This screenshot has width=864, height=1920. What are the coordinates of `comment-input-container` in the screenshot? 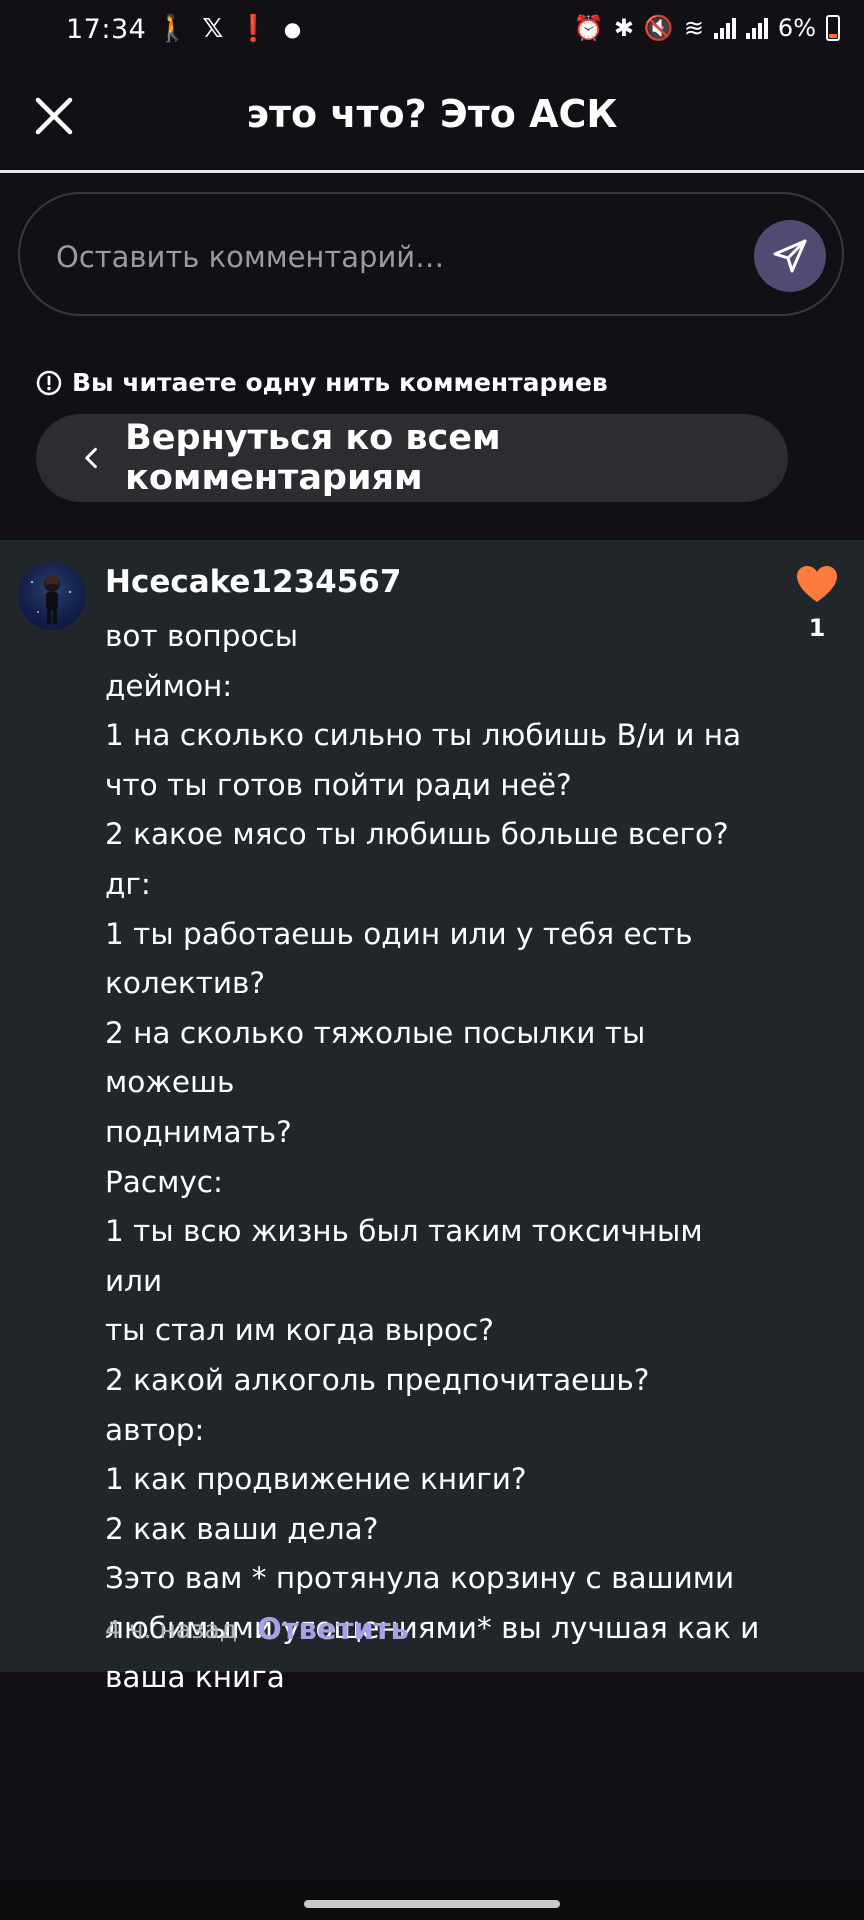 It's located at (431, 254).